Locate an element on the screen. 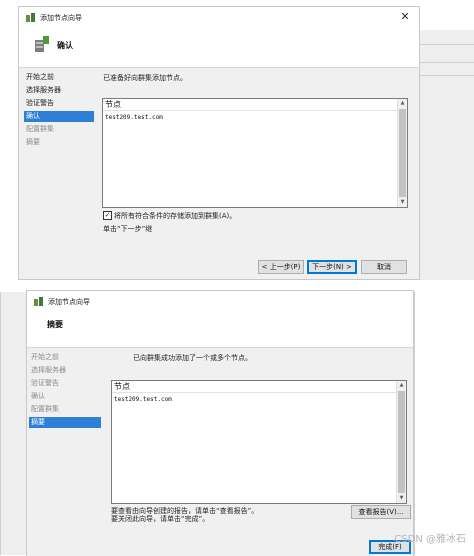  title-bar: 添加节点向导 ✕ is located at coordinates (219, 18).